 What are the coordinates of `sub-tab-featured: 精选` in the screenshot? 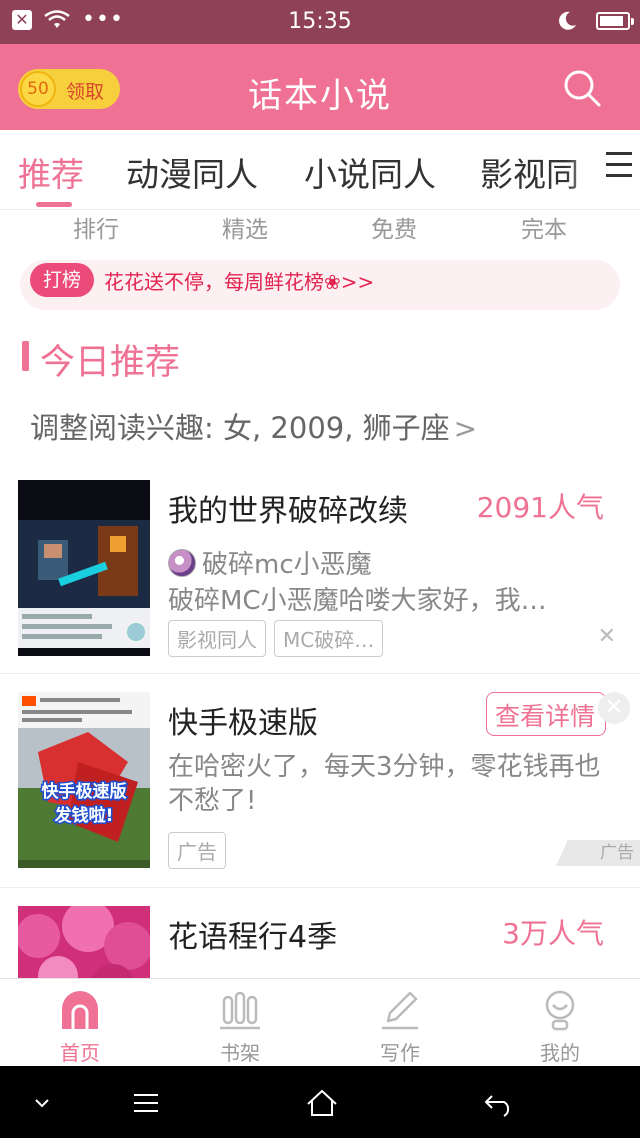 It's located at (245, 227).